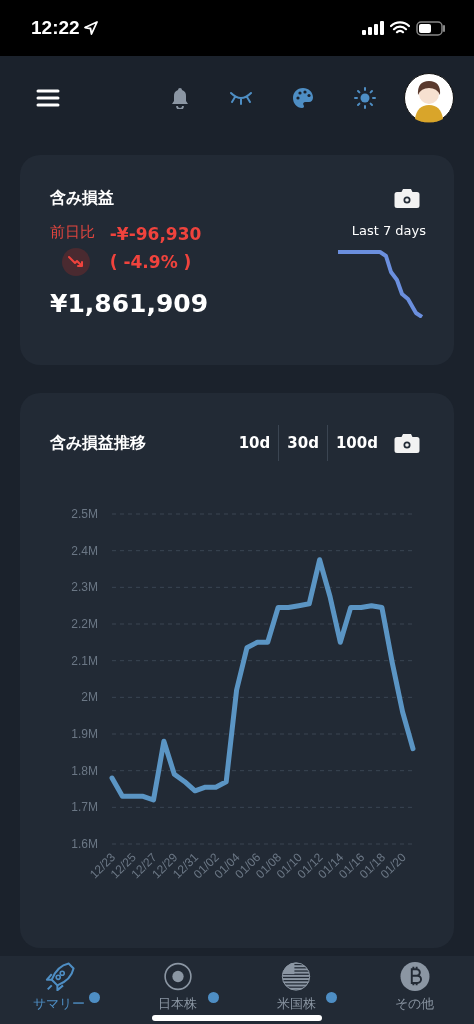  What do you see at coordinates (241, 98) in the screenshot?
I see `closed-eye-icon` at bounding box center [241, 98].